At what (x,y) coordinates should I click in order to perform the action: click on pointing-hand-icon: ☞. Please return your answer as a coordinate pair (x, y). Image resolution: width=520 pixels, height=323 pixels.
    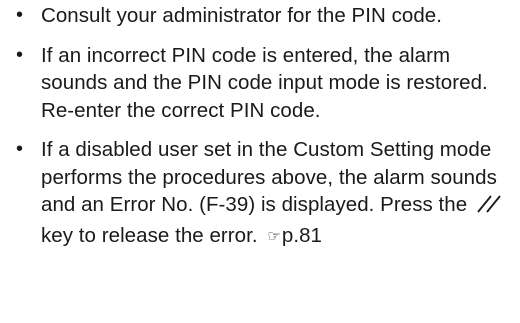
    Looking at the image, I should click on (274, 236).